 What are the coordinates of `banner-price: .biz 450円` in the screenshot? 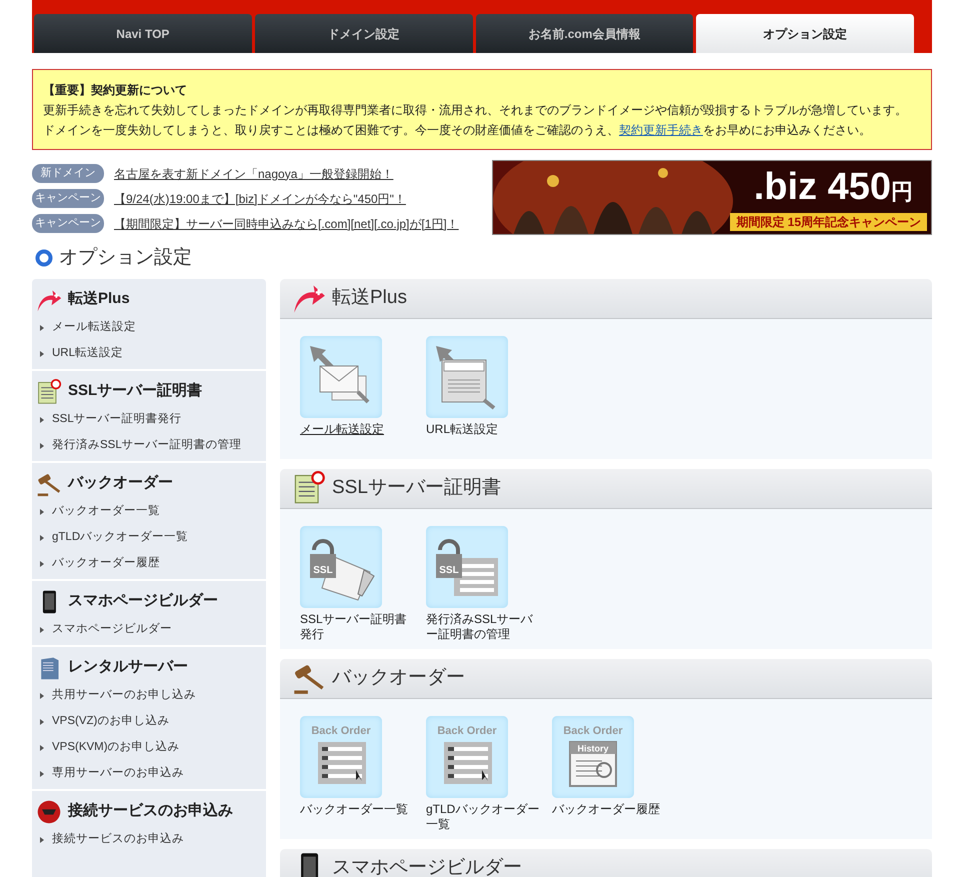 It's located at (833, 187).